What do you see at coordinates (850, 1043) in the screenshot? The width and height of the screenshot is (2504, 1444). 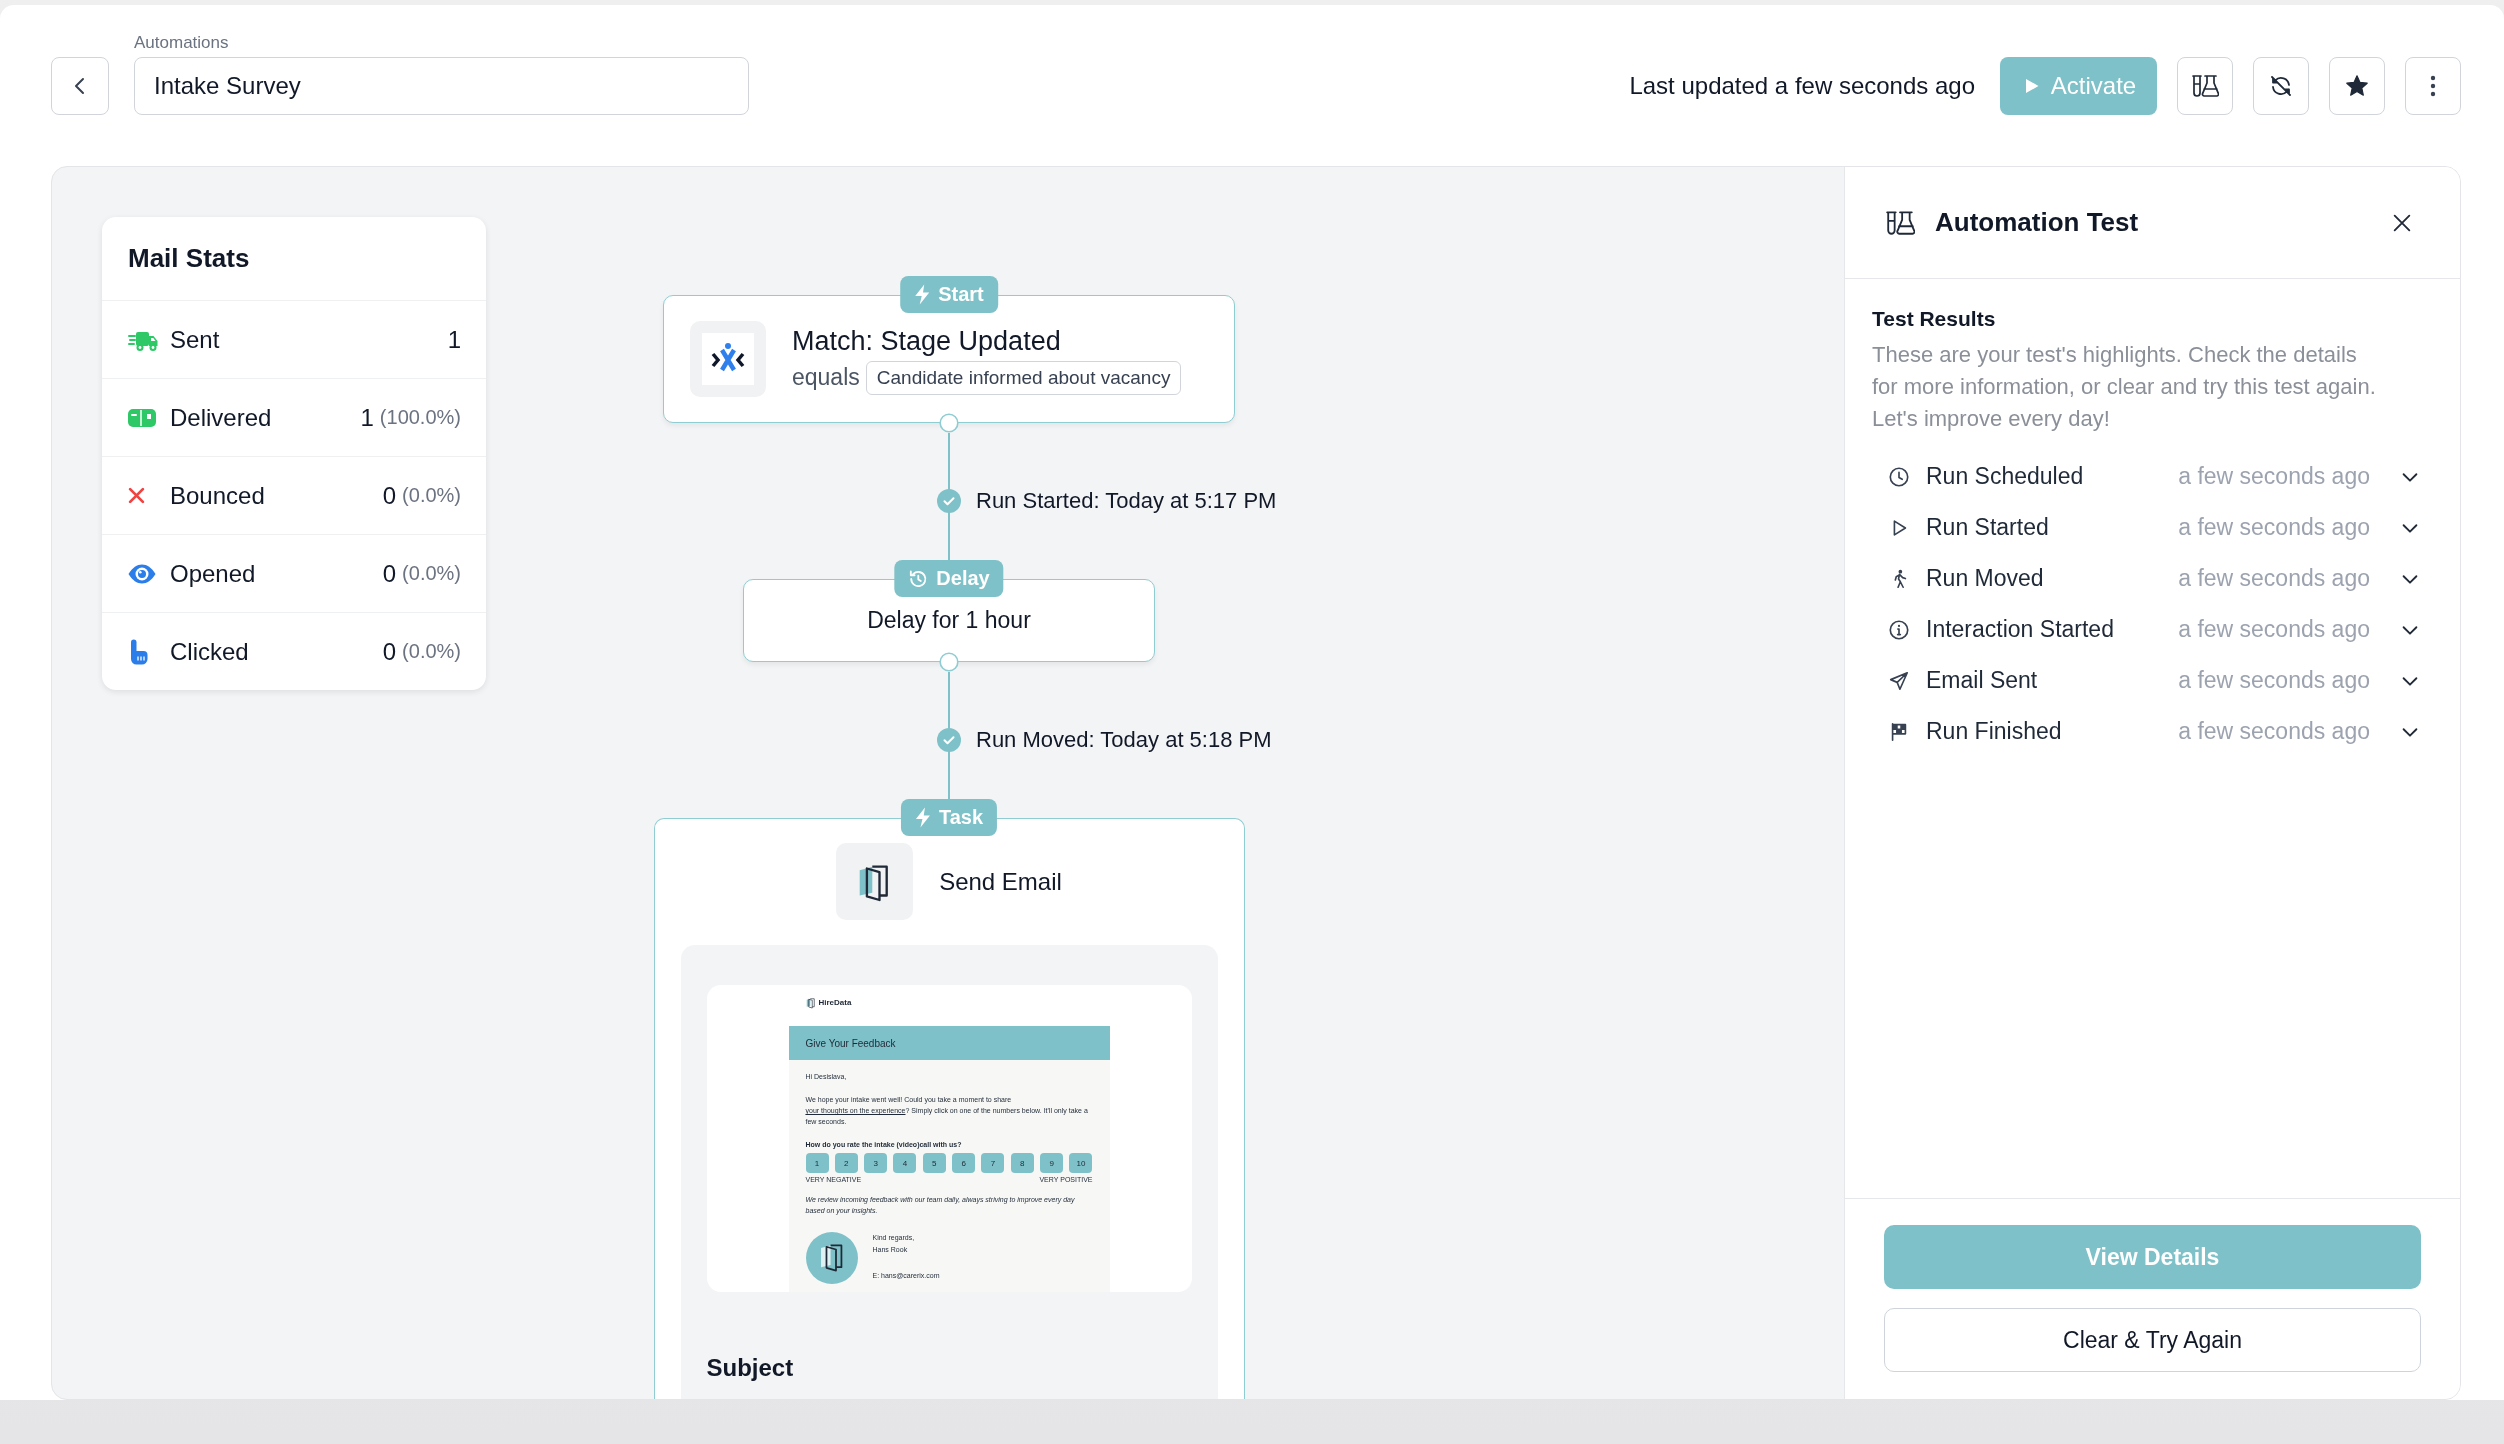 I see `email-heading: Give Your Feedback` at bounding box center [850, 1043].